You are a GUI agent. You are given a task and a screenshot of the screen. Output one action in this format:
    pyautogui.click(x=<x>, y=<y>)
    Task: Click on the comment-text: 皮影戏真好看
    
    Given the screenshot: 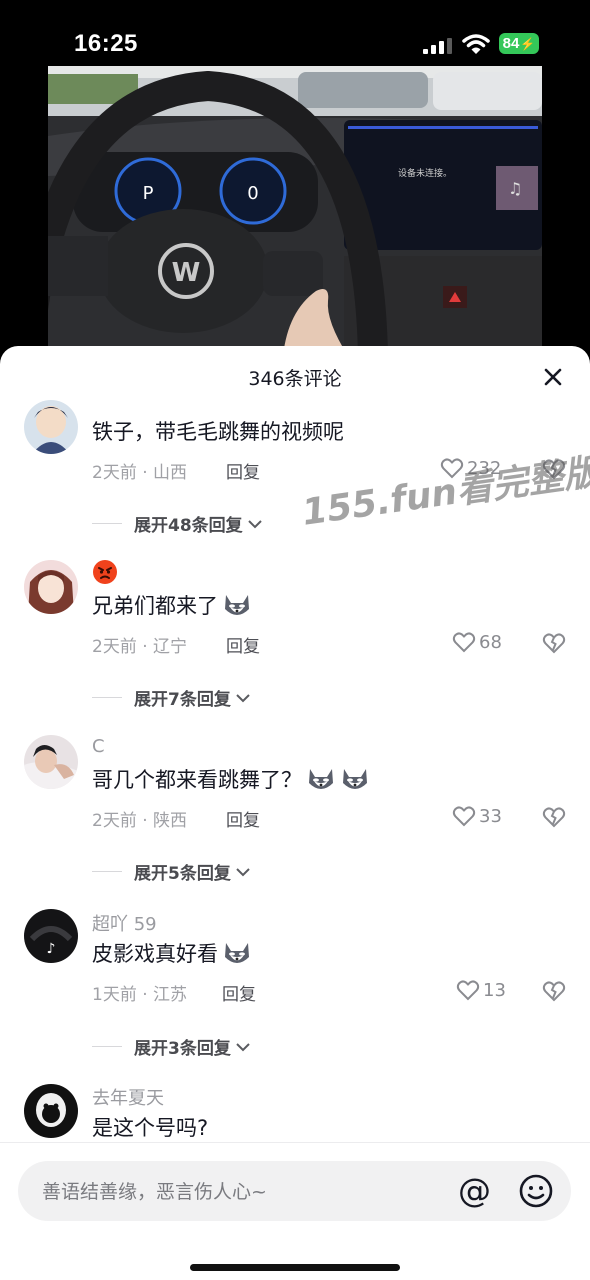 What is the action you would take?
    pyautogui.click(x=172, y=953)
    